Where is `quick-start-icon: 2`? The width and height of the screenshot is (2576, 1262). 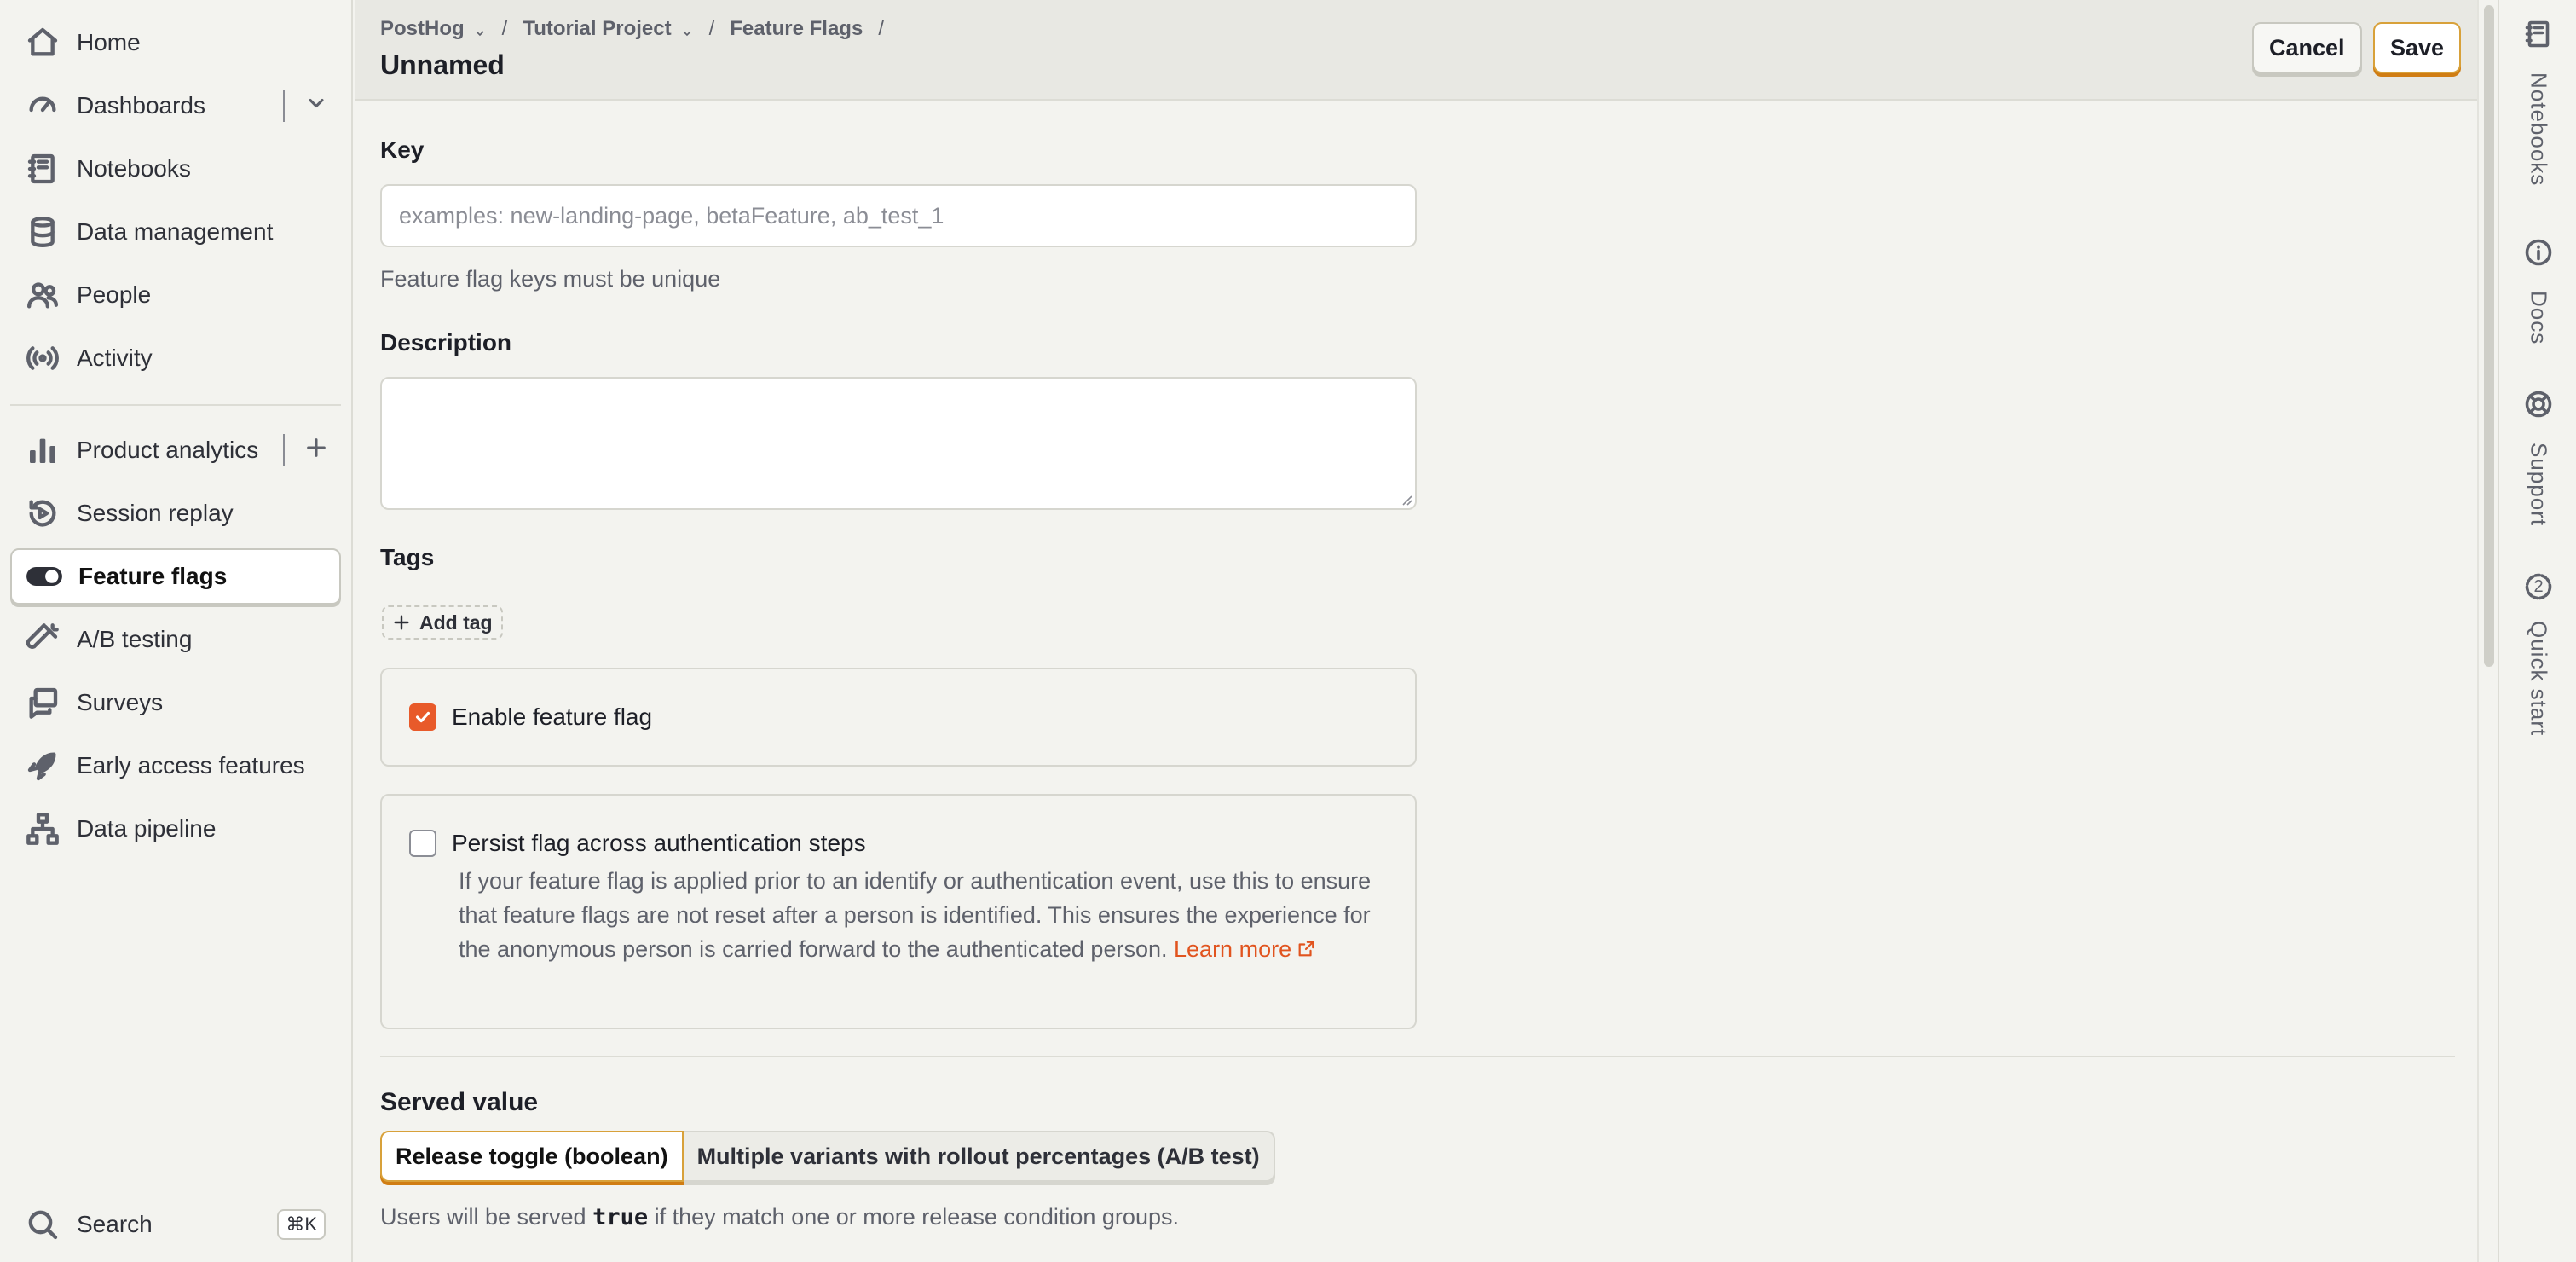 quick-start-icon: 2 is located at coordinates (2538, 586).